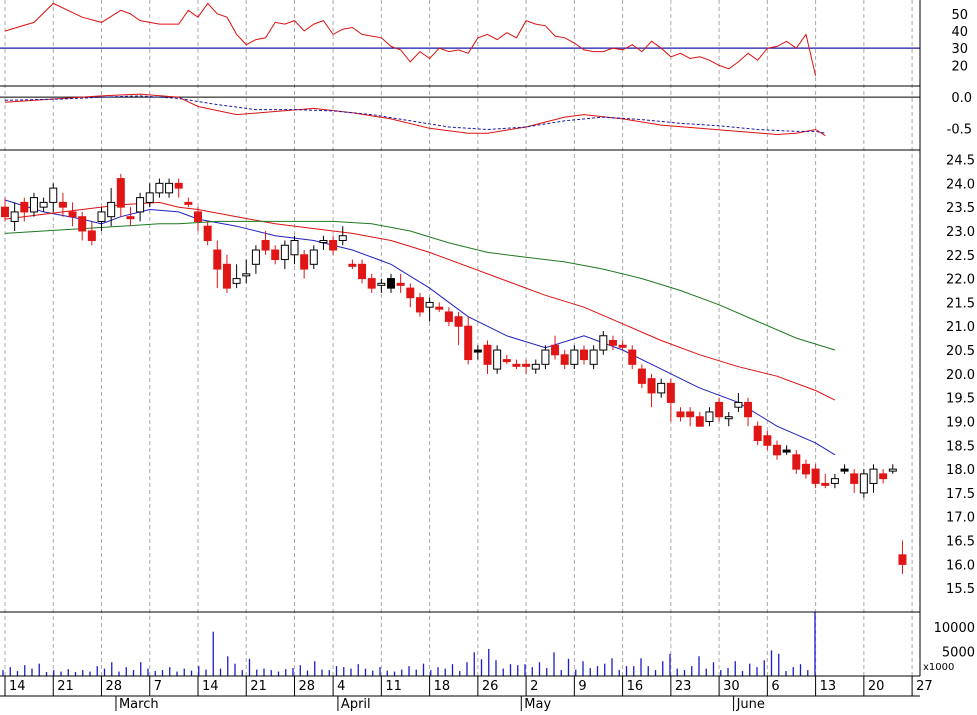 The image size is (977, 715). I want to click on price-tick-label-17: 24.0, so click(960, 184).